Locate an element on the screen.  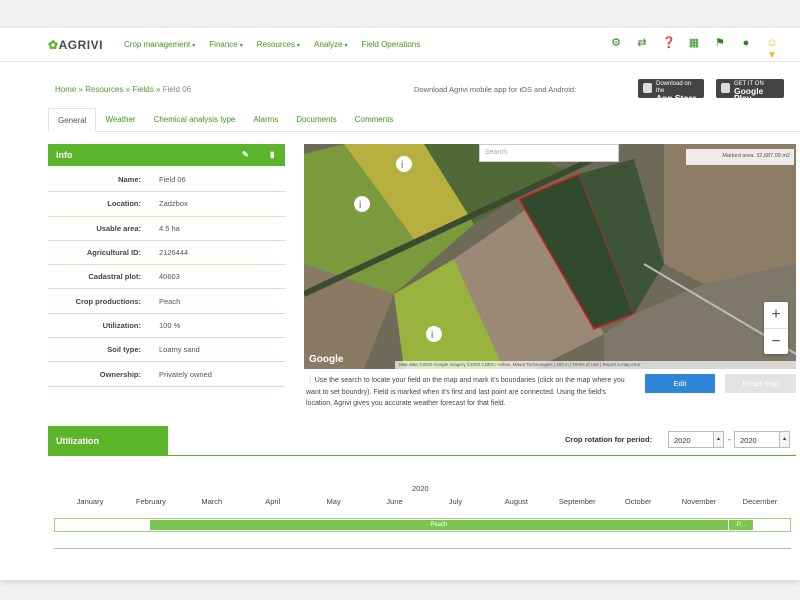
info-row-label: Crop productions: is located at coordinates (108, 301).